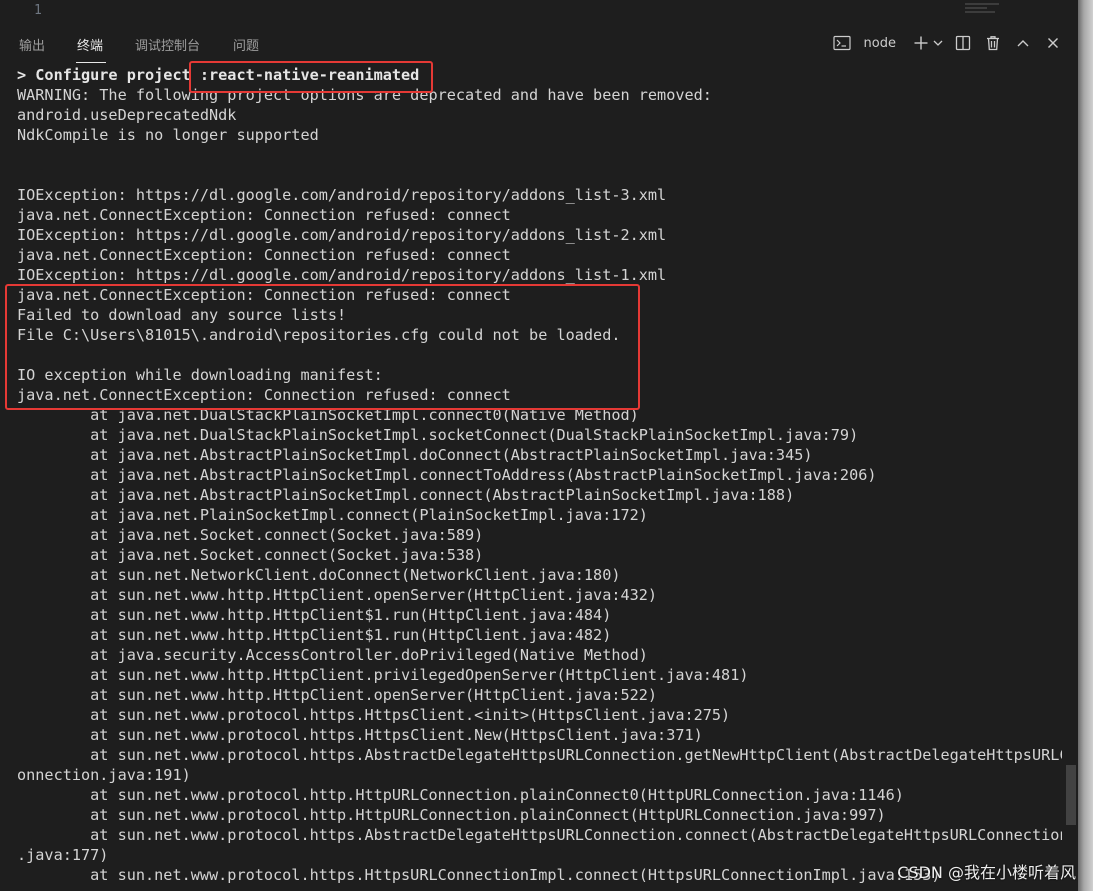  Describe the element at coordinates (1085, 445) in the screenshot. I see `window-edge` at that location.